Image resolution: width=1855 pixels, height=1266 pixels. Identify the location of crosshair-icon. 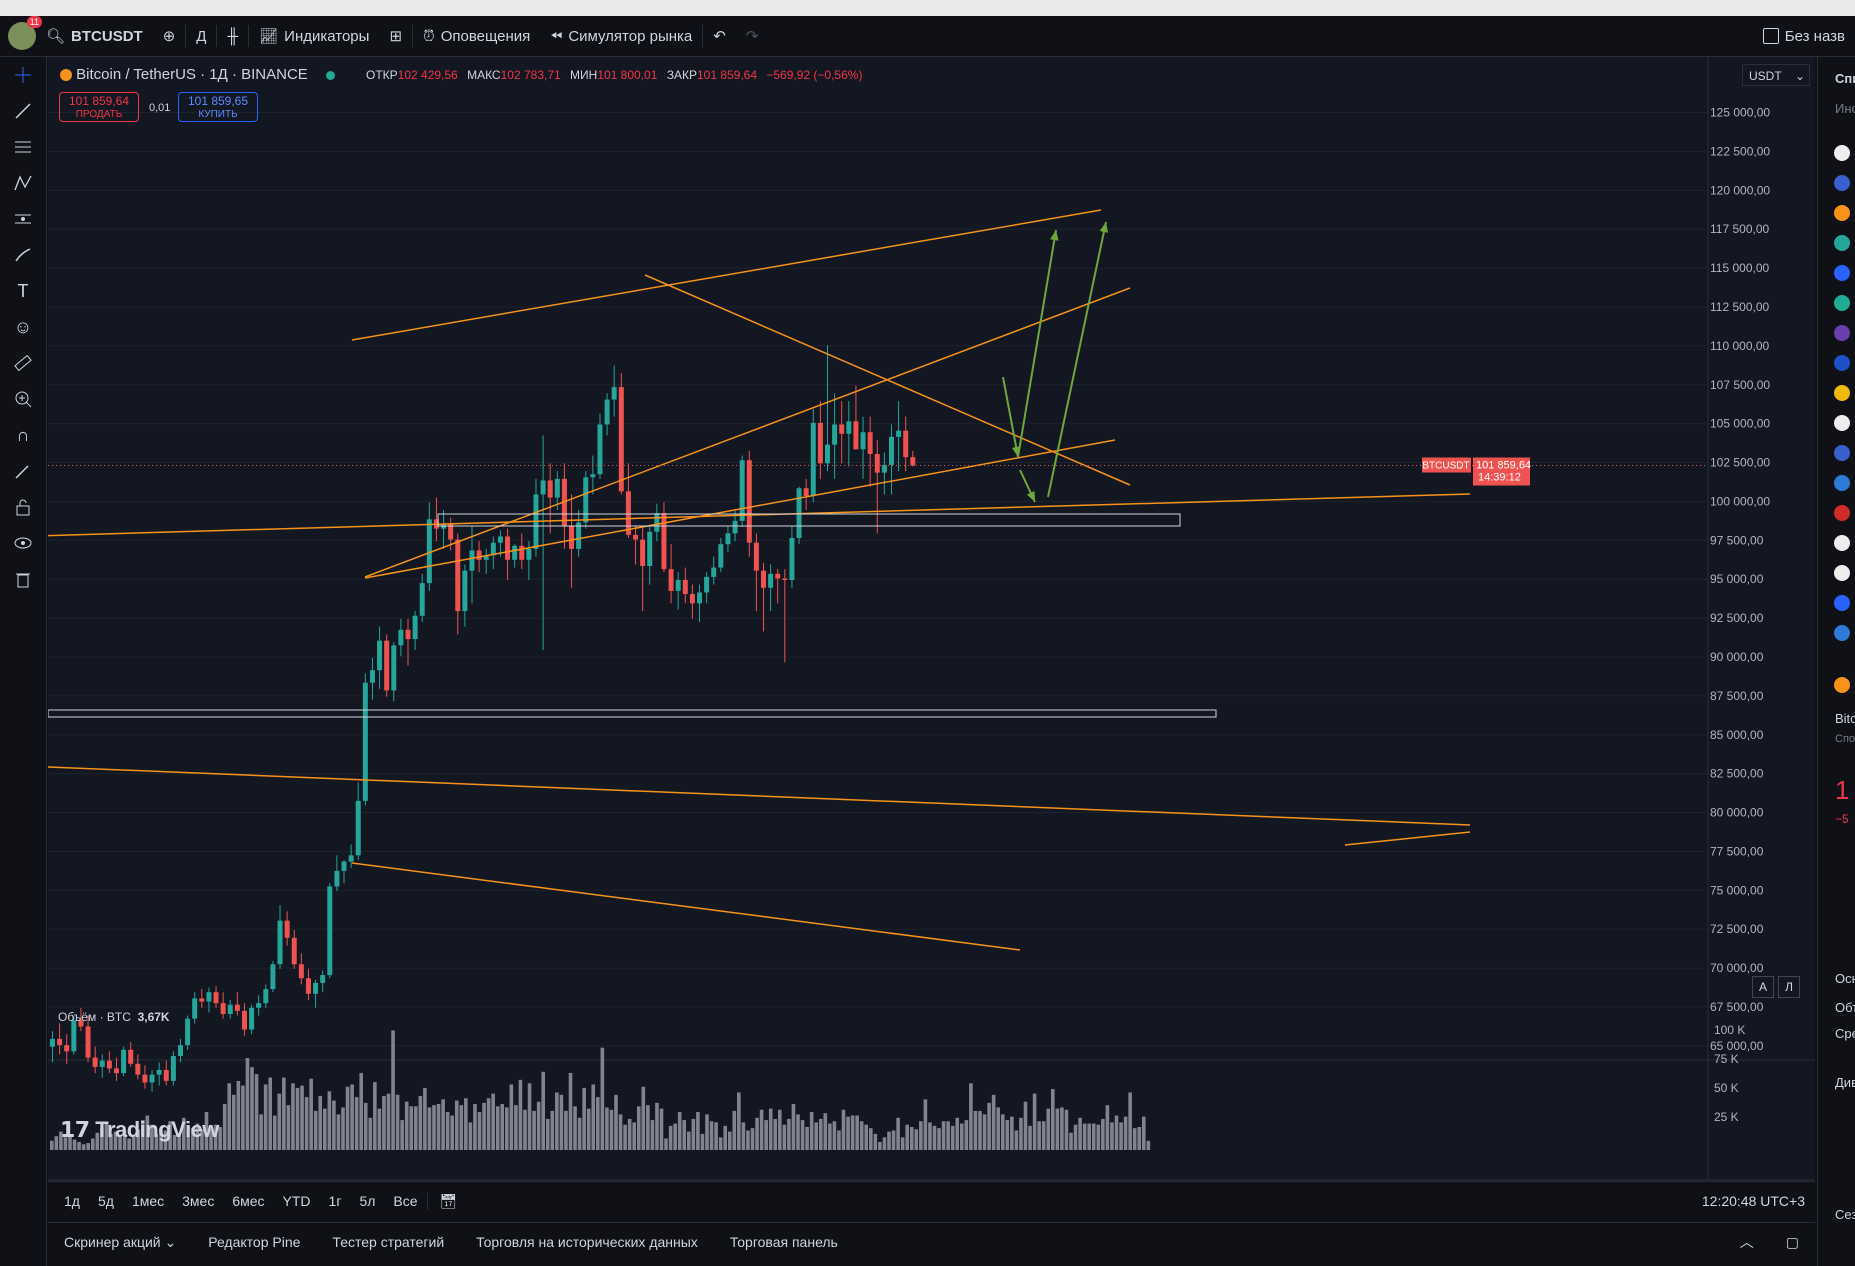
(23, 75).